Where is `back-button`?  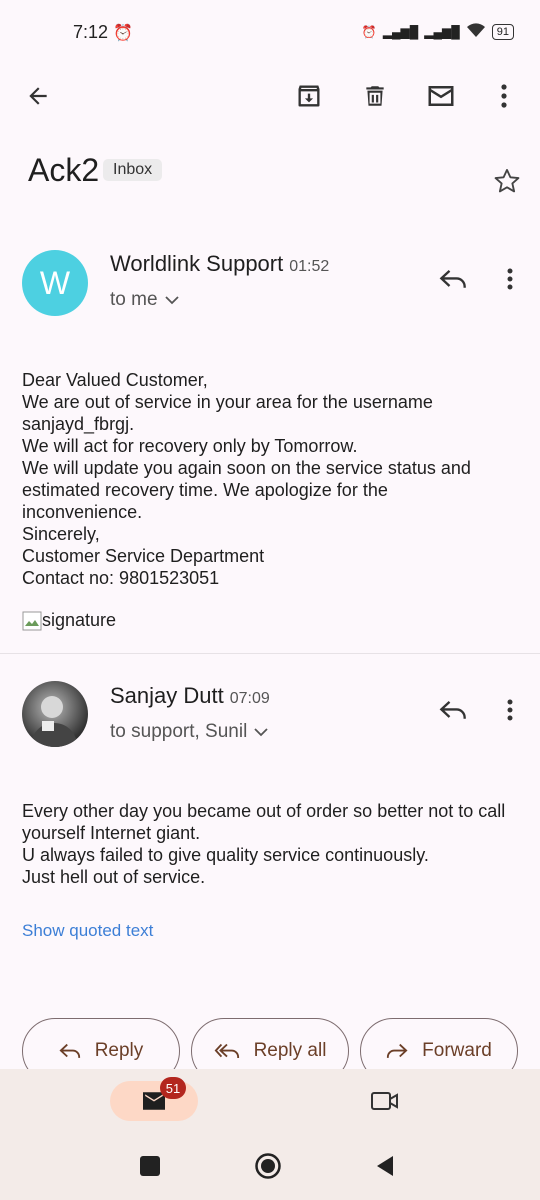
back-button is located at coordinates (38, 96).